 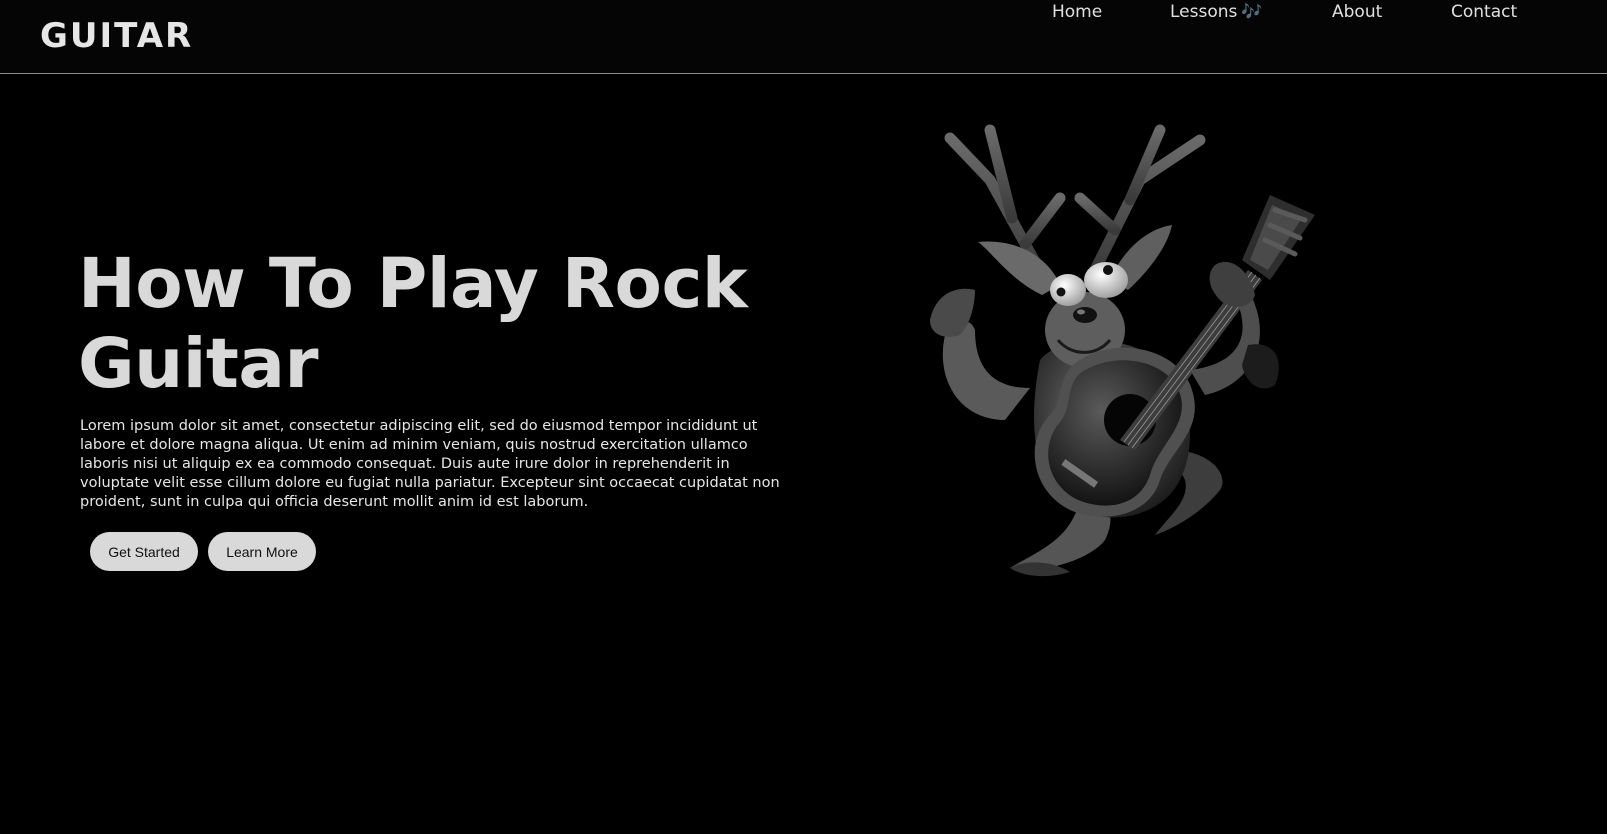 I want to click on nav-about-link: About, so click(x=1357, y=12).